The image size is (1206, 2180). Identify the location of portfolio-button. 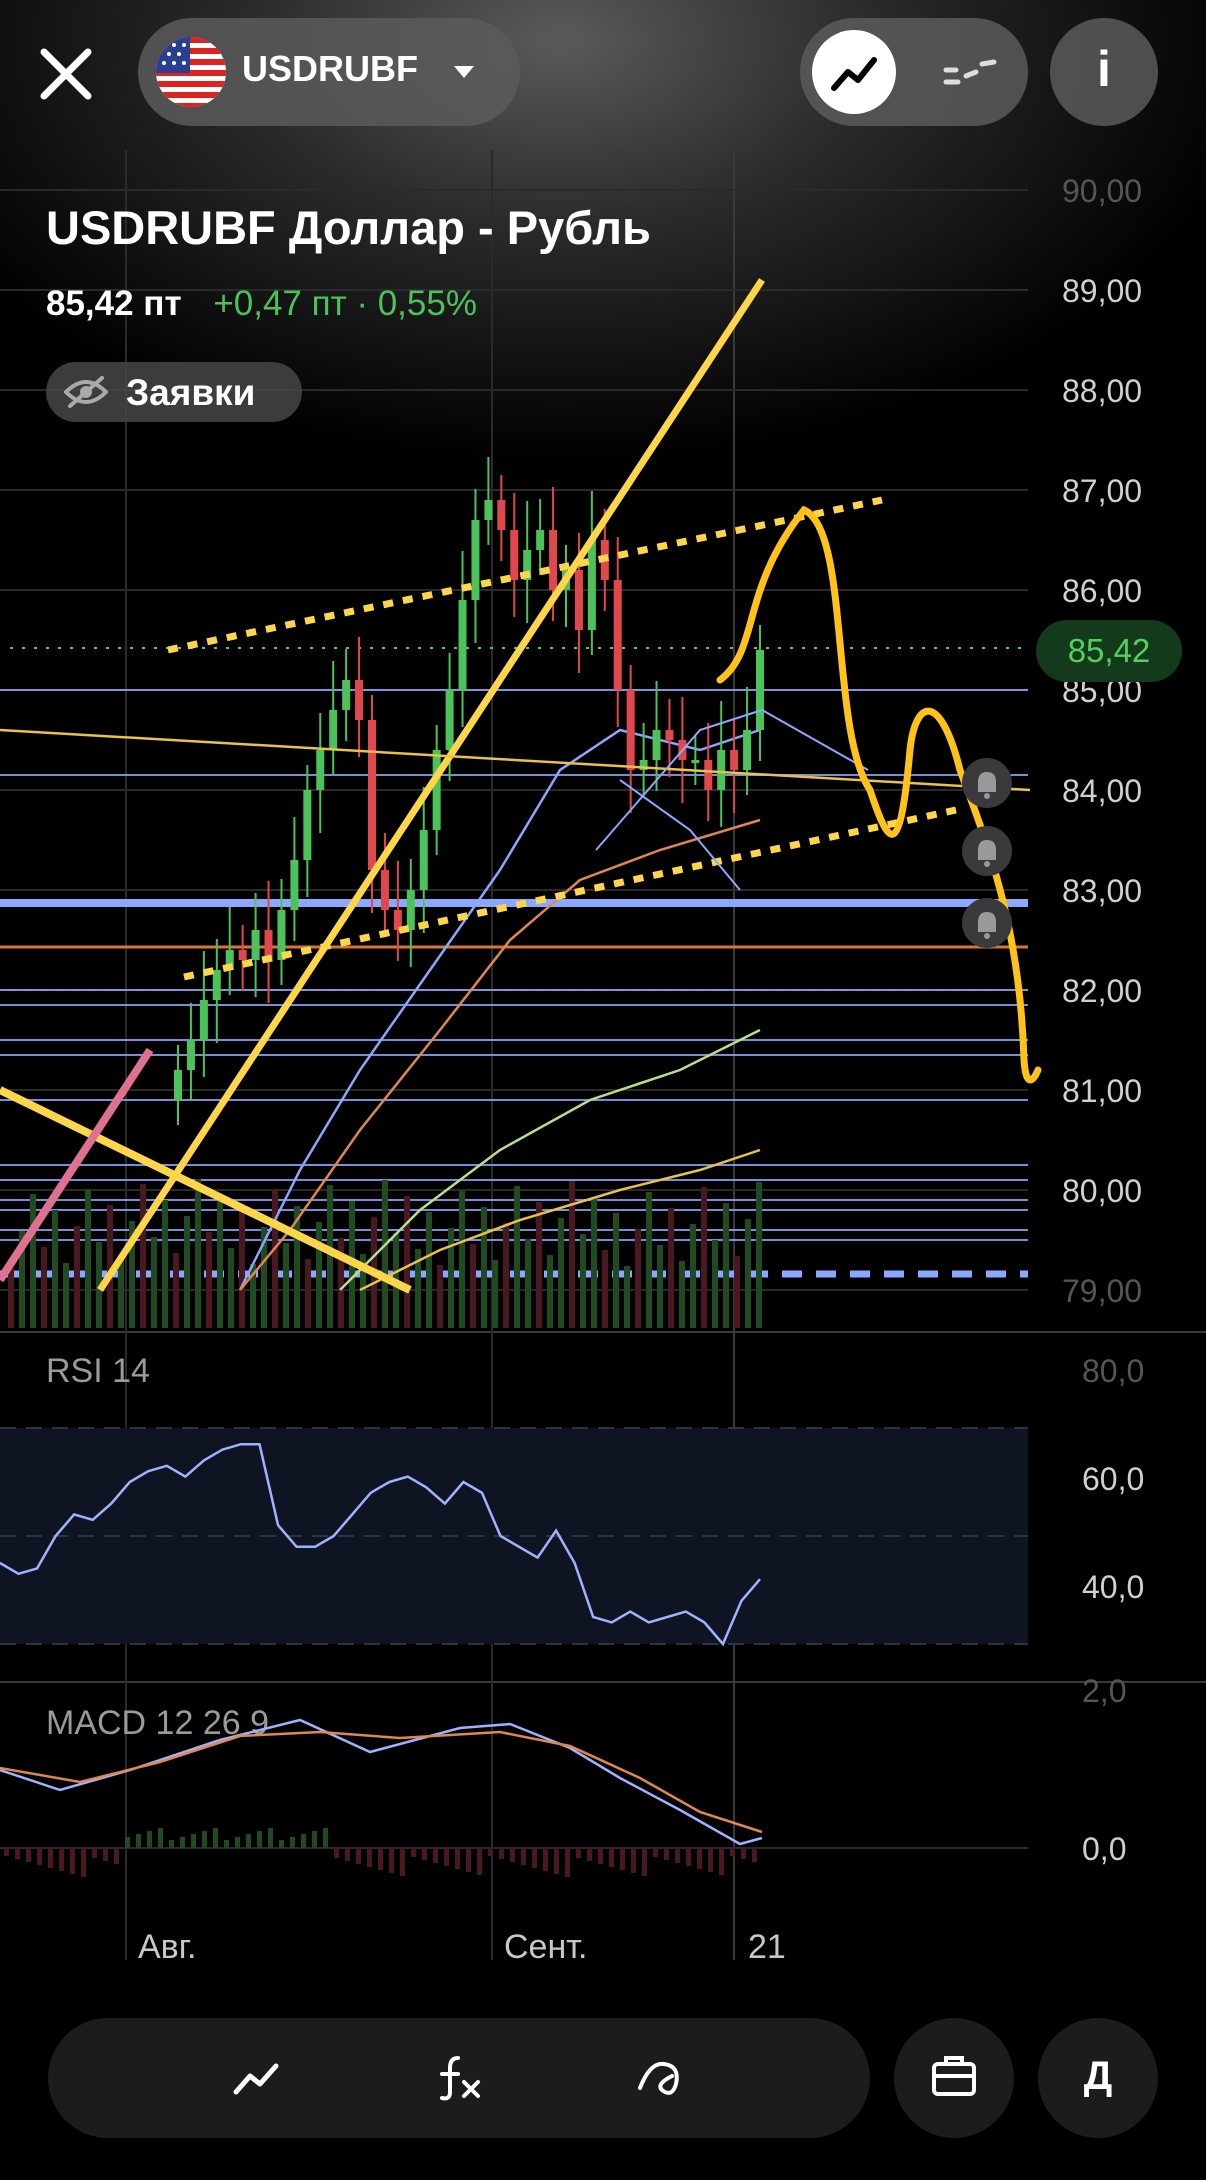
(954, 2078).